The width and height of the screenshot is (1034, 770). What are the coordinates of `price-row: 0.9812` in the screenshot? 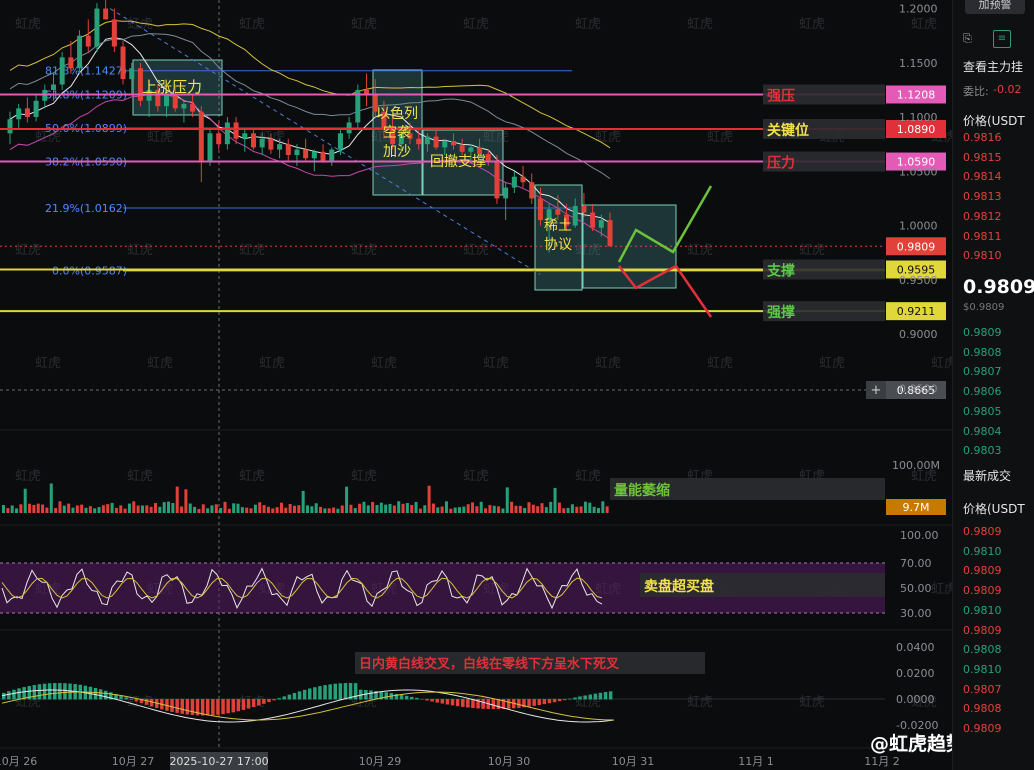 It's located at (982, 216).